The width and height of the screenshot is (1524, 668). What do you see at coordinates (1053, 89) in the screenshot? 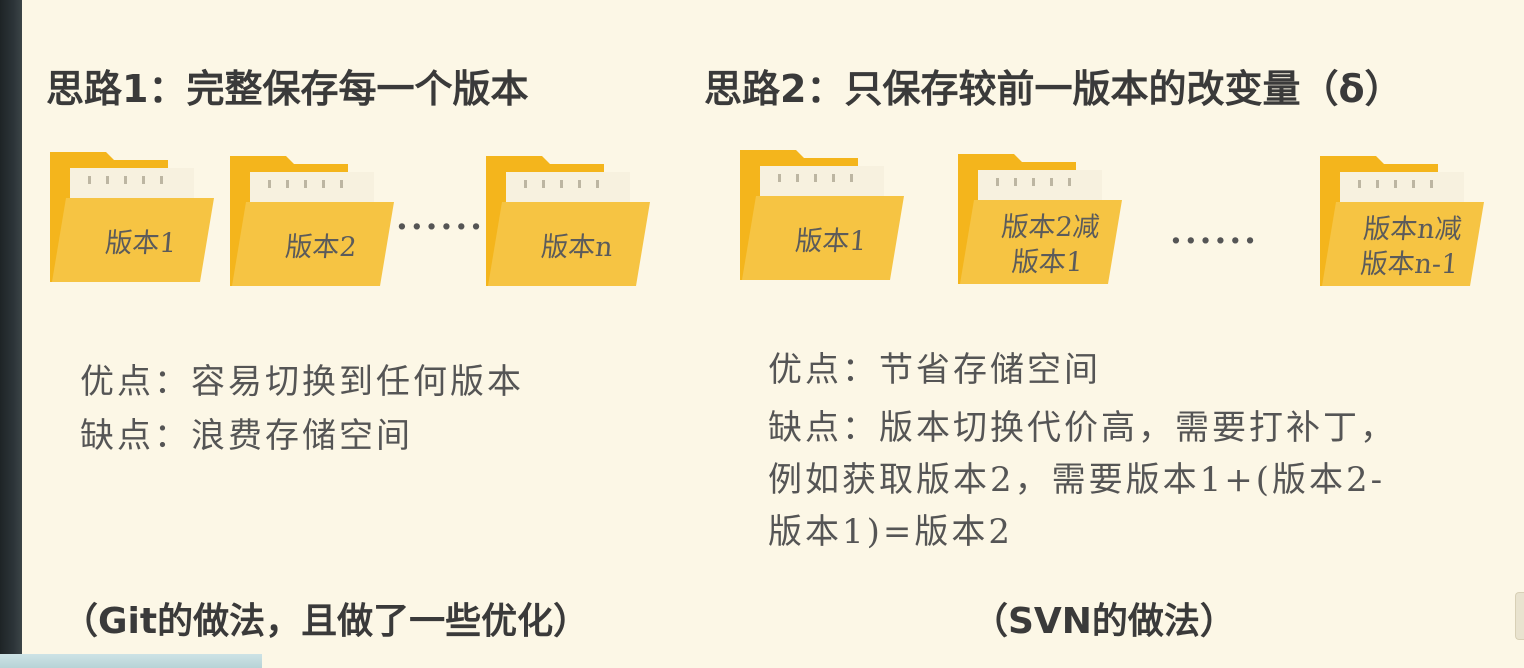
I see `idea2-heading: 思路2：只保存较前一版本的改变量（δ）` at bounding box center [1053, 89].